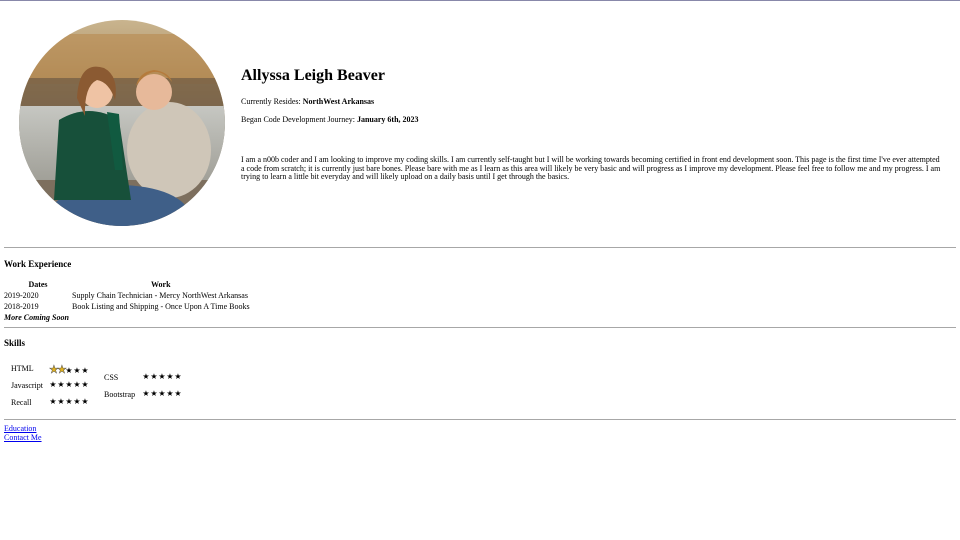  What do you see at coordinates (21, 295) in the screenshot?
I see `table-cell-dates: 2019-2020` at bounding box center [21, 295].